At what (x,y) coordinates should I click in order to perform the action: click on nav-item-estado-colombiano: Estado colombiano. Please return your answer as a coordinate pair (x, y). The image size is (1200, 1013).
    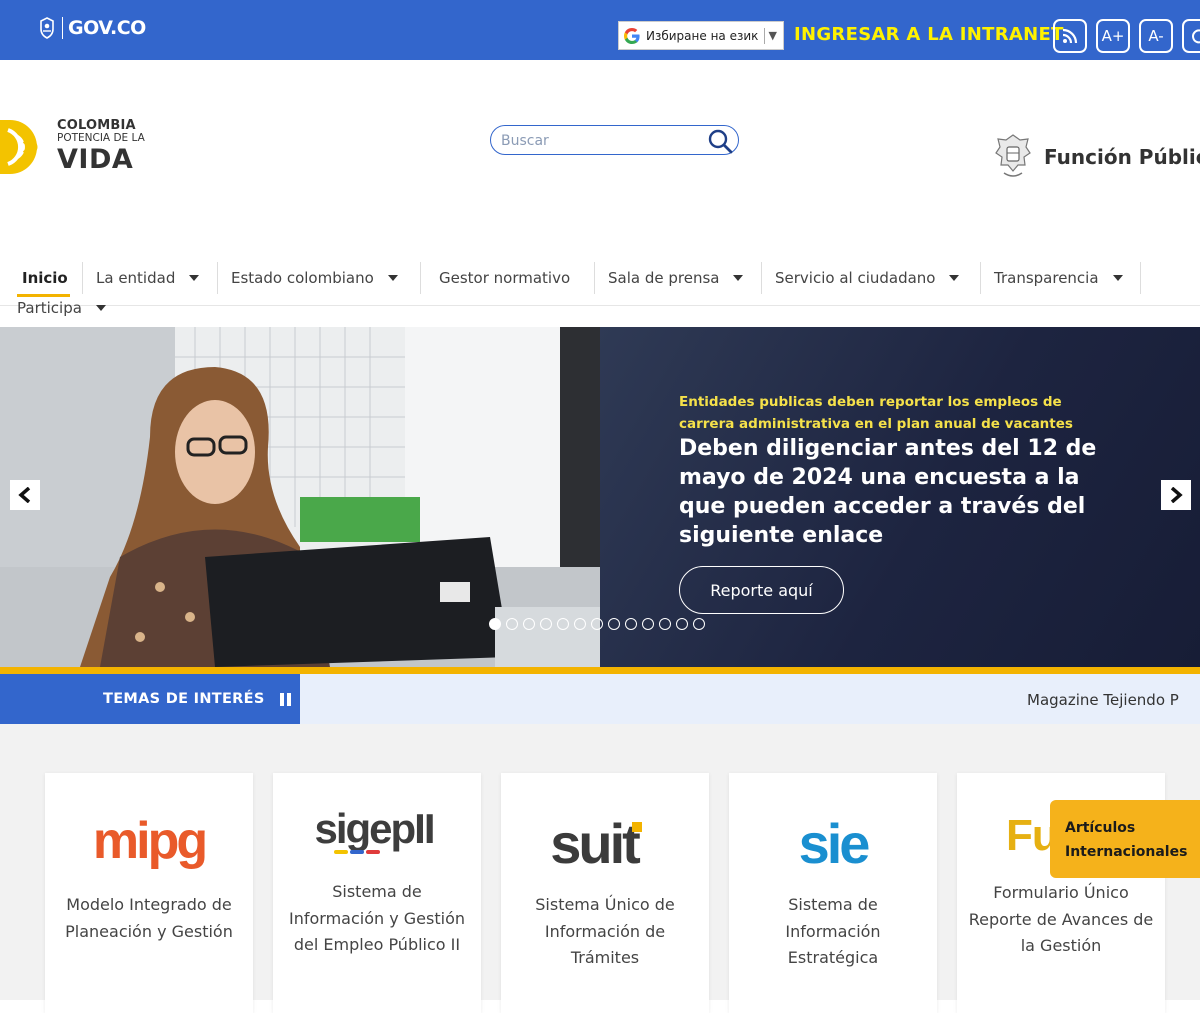
    Looking at the image, I should click on (314, 278).